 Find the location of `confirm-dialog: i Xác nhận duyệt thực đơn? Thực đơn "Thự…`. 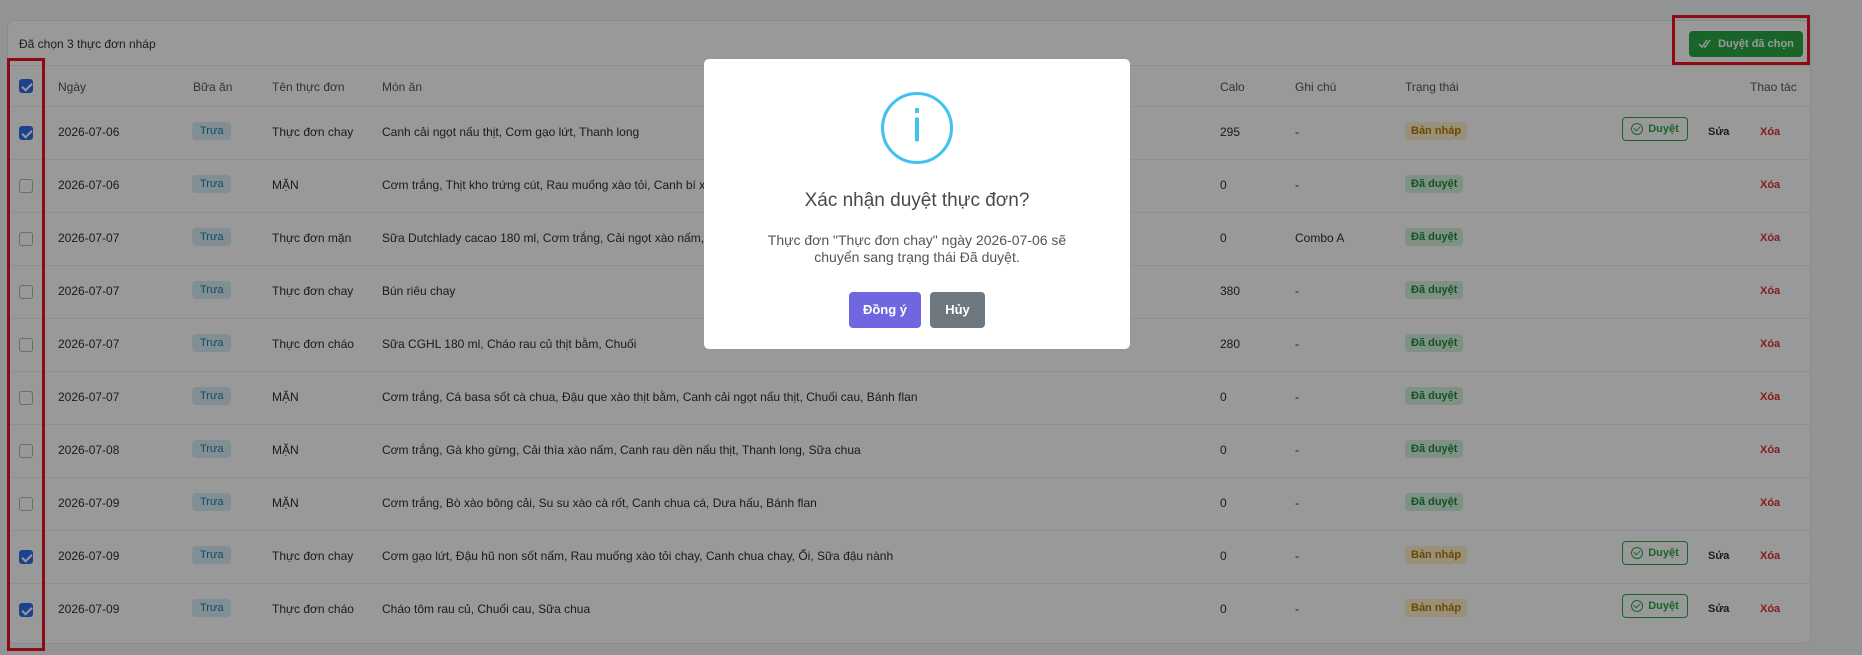

confirm-dialog: i Xác nhận duyệt thực đơn? Thực đơn "Thự… is located at coordinates (917, 204).